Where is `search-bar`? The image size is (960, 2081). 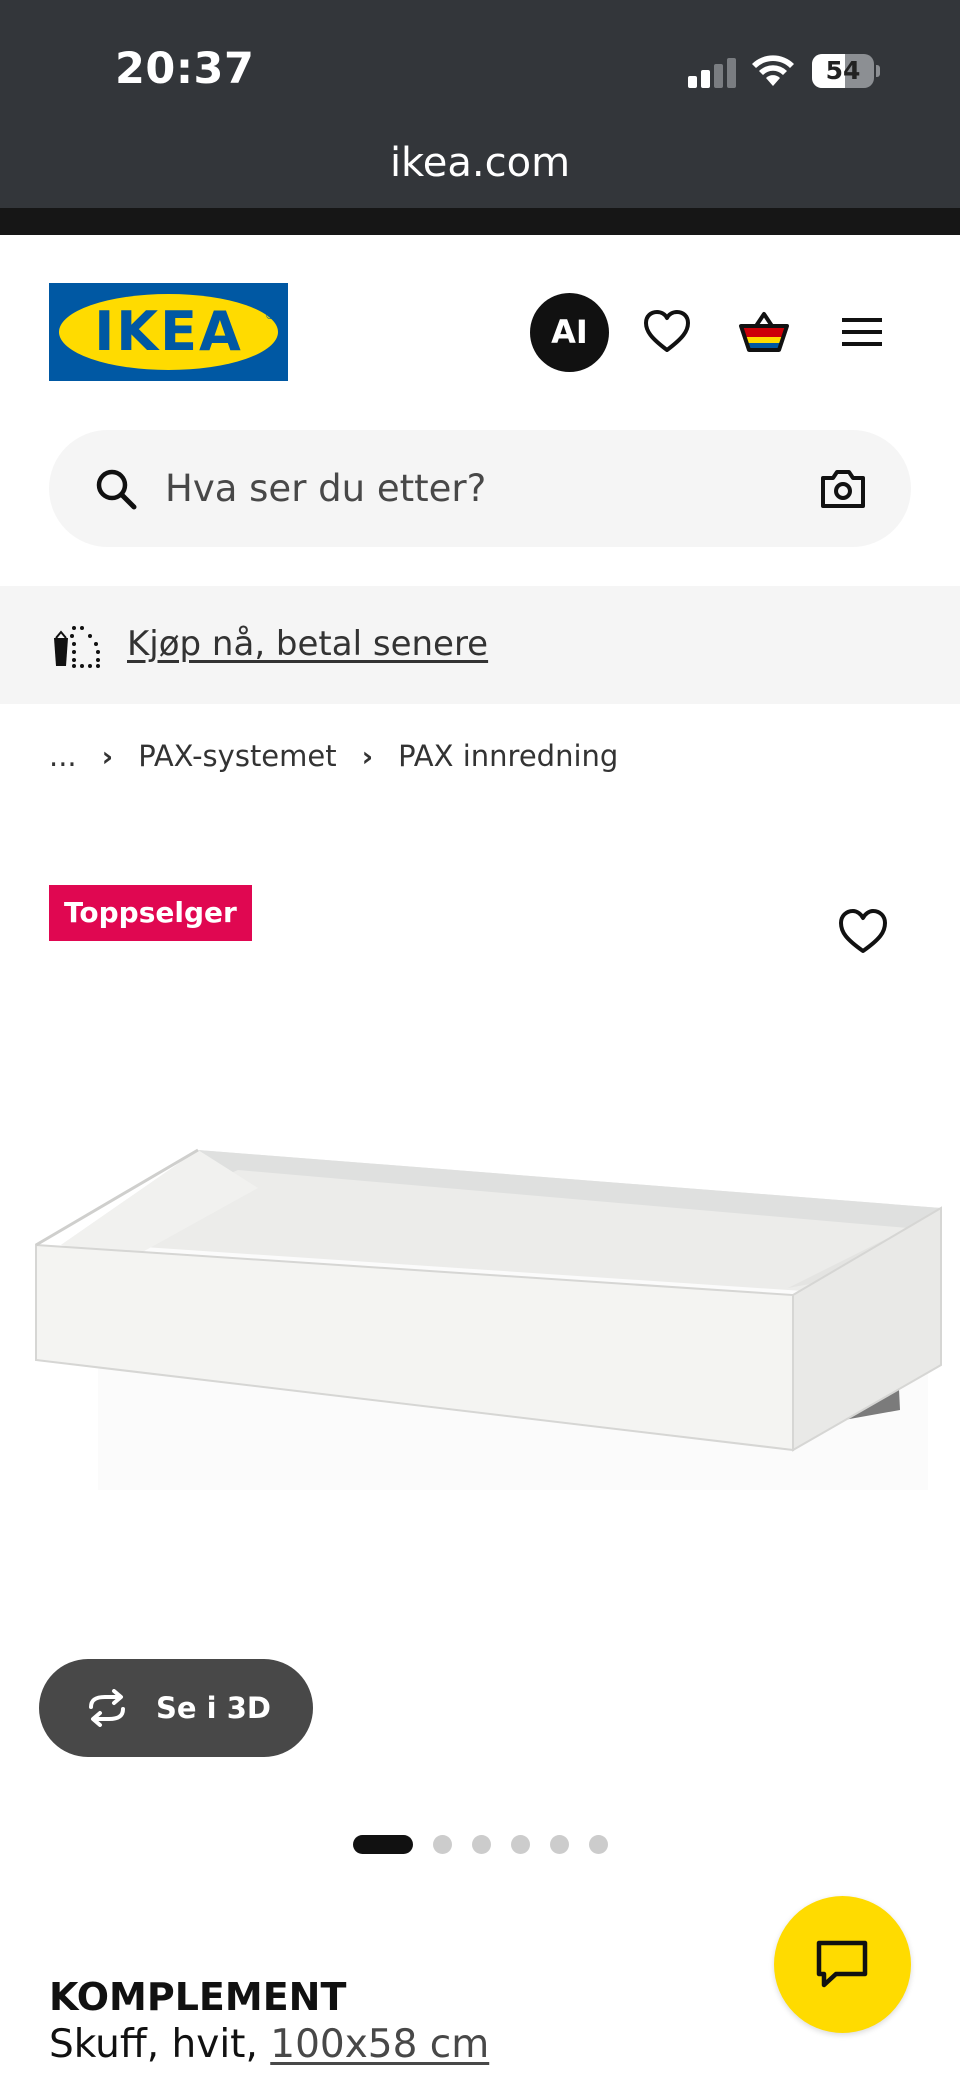 search-bar is located at coordinates (480, 488).